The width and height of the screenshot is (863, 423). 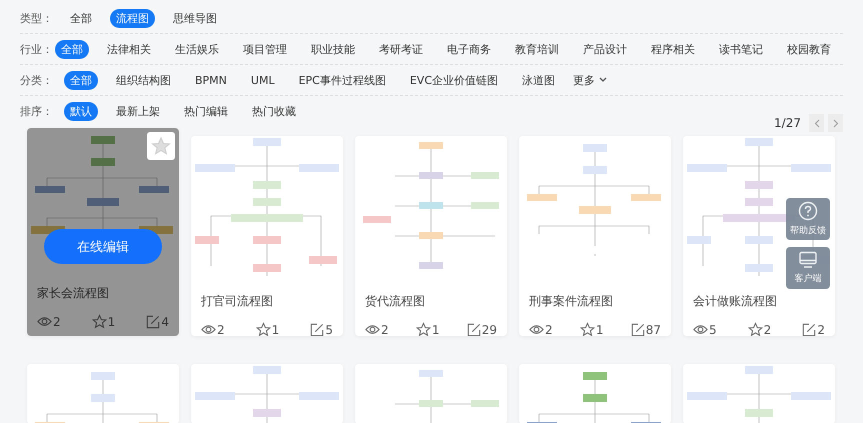 I want to click on edit-count: 5, so click(x=329, y=329).